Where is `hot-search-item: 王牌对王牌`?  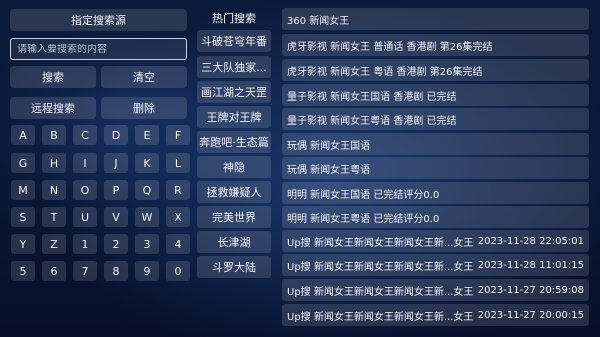 hot-search-item: 王牌对王牌 is located at coordinates (234, 117).